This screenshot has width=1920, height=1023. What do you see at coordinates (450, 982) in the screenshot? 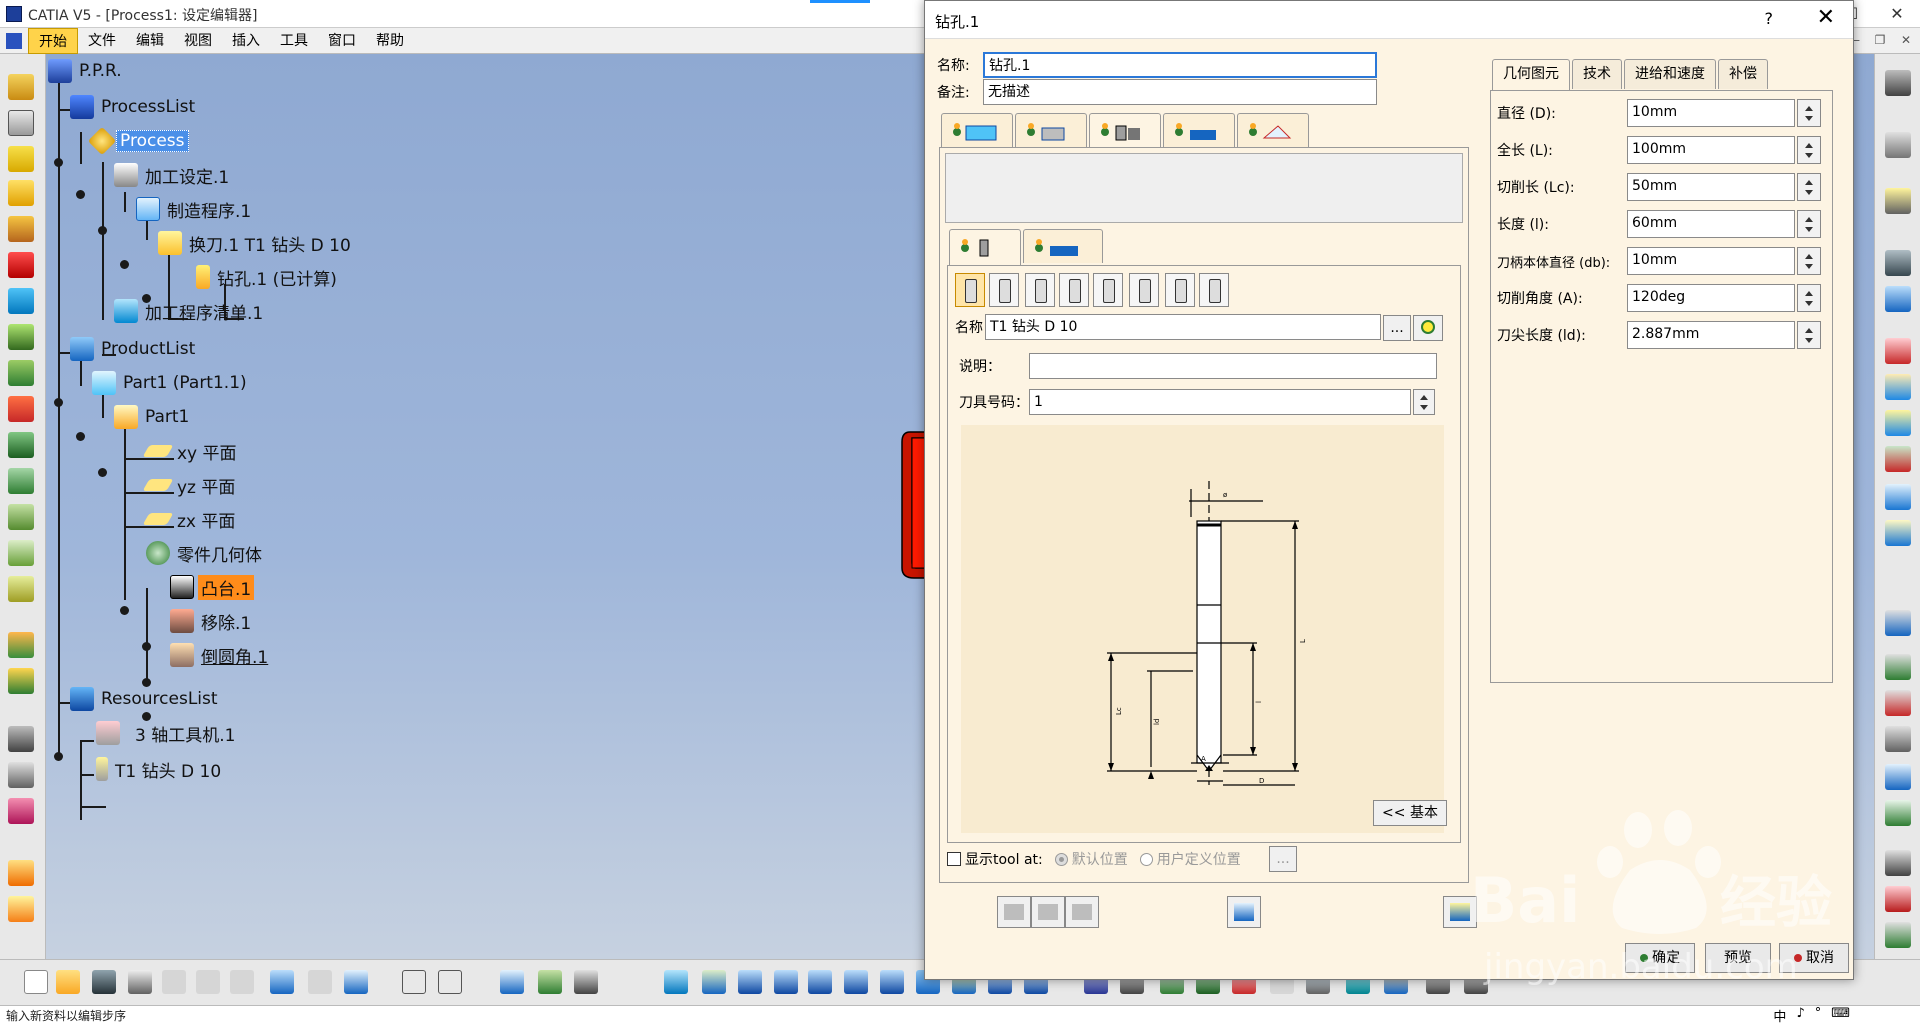
I see `knowledge-icon` at bounding box center [450, 982].